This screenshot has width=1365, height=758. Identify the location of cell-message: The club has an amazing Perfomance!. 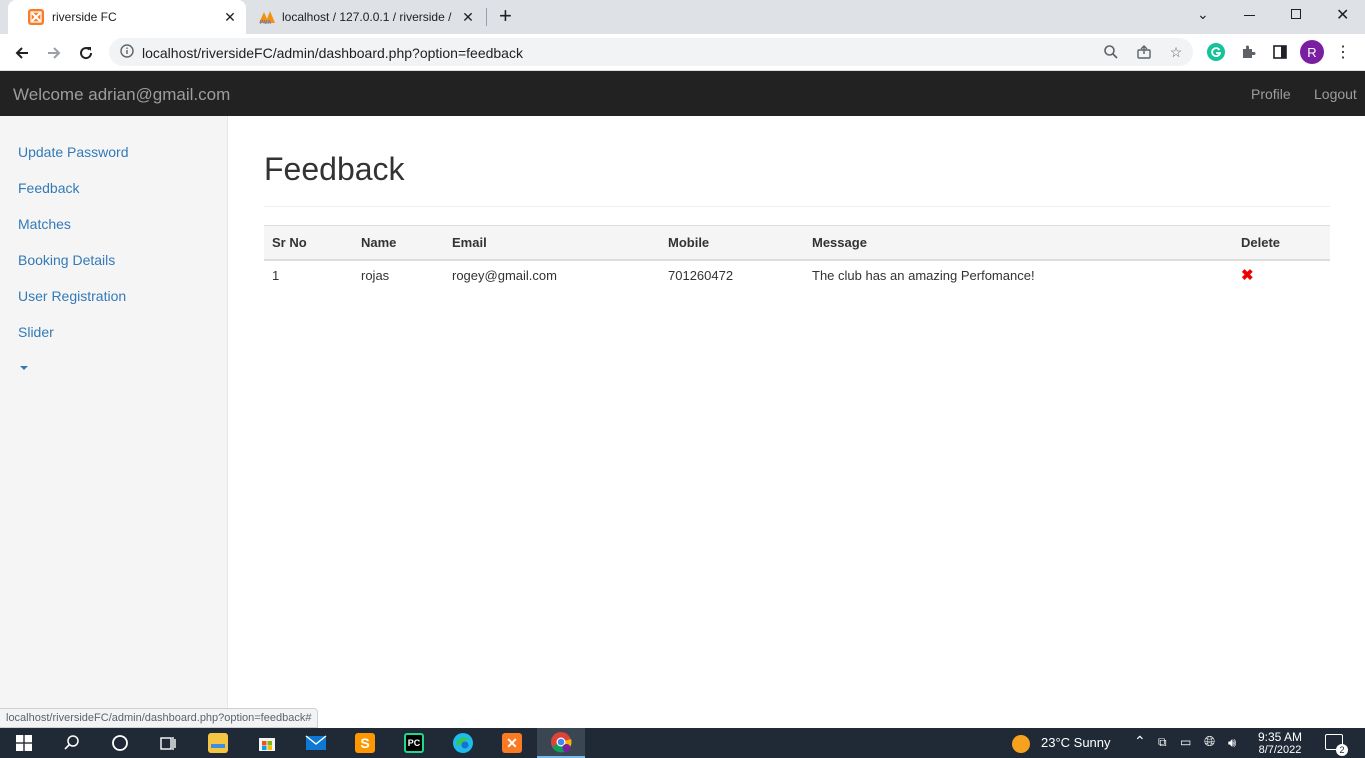
(923, 275).